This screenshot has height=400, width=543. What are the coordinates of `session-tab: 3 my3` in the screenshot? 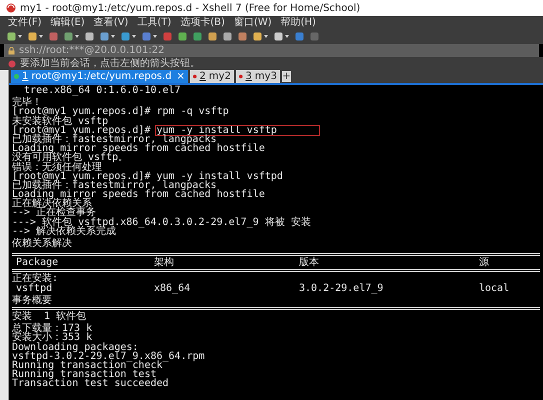 It's located at (258, 76).